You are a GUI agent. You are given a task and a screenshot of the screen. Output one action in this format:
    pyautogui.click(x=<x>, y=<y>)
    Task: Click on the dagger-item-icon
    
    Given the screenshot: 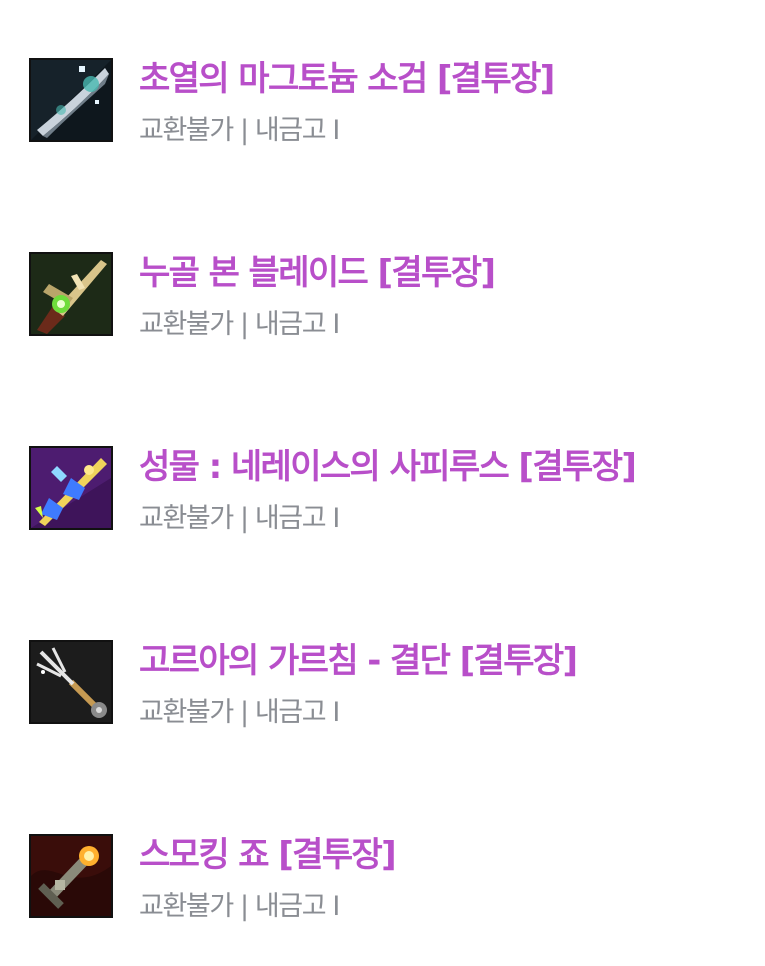 What is the action you would take?
    pyautogui.click(x=71, y=100)
    